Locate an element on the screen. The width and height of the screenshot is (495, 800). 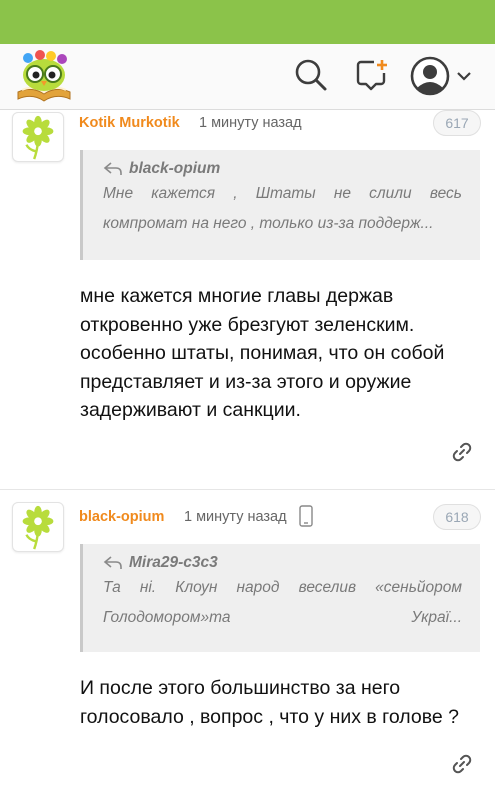
quote-author: black-opium is located at coordinates (175, 168).